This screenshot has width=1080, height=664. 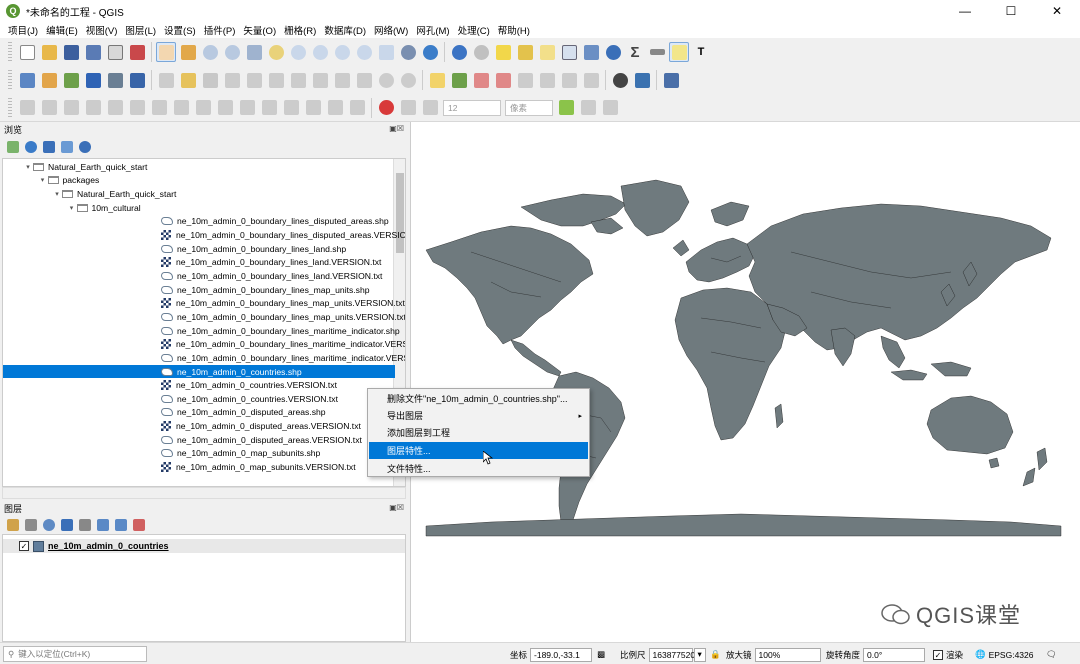 What do you see at coordinates (657, 52) in the screenshot?
I see `measure-button` at bounding box center [657, 52].